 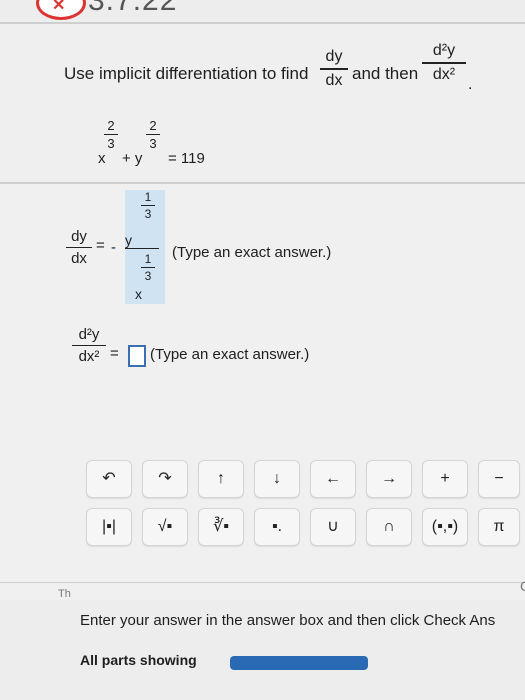 I want to click on math-toolbar: ↶ ↷ ↑ ↓ ← → + − |▪| √▪ ∛▪ ▪. ∪ ∩ (▪,▪) π, so click(x=296, y=507).